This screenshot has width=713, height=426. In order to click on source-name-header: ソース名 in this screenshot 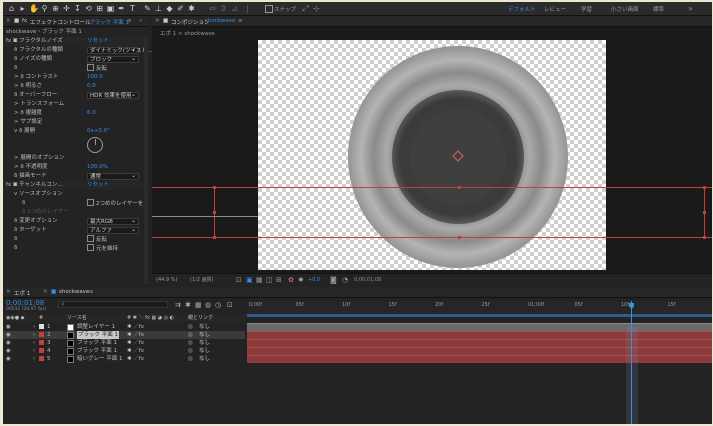, I will do `click(77, 318)`.